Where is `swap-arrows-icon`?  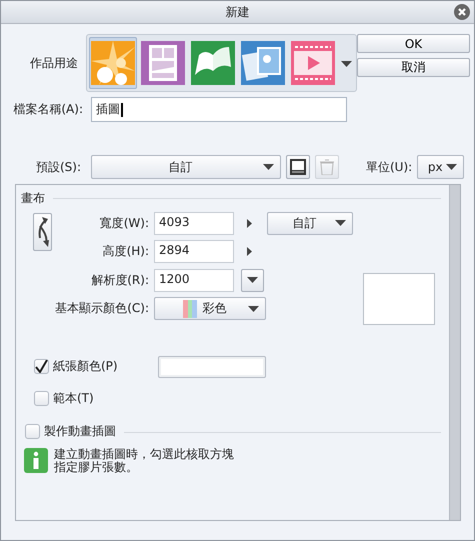
swap-arrows-icon is located at coordinates (42, 232).